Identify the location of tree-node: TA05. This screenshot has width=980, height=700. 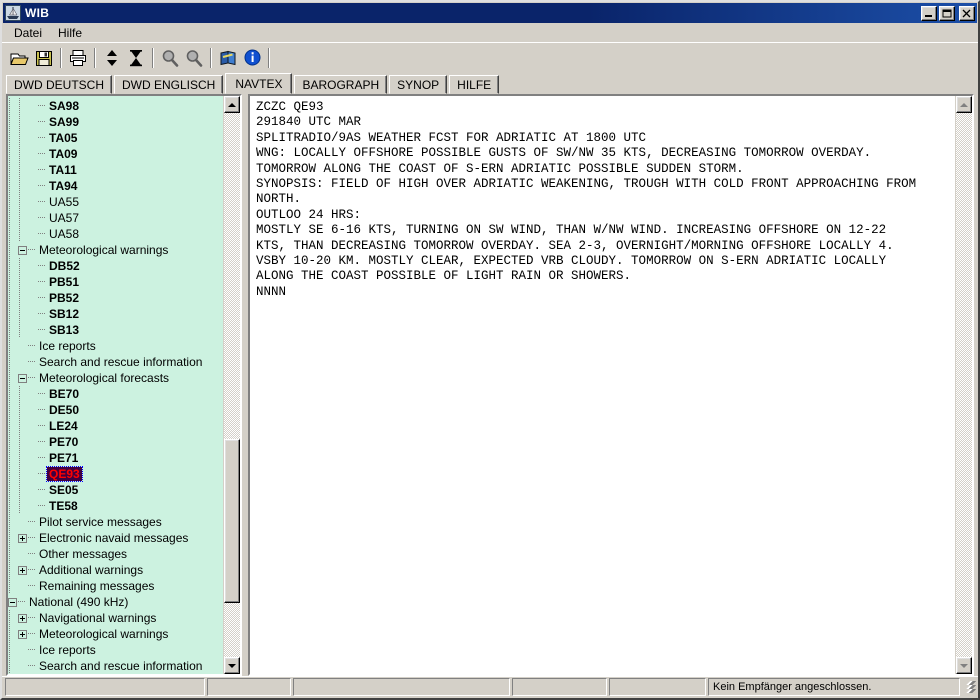
(115, 138).